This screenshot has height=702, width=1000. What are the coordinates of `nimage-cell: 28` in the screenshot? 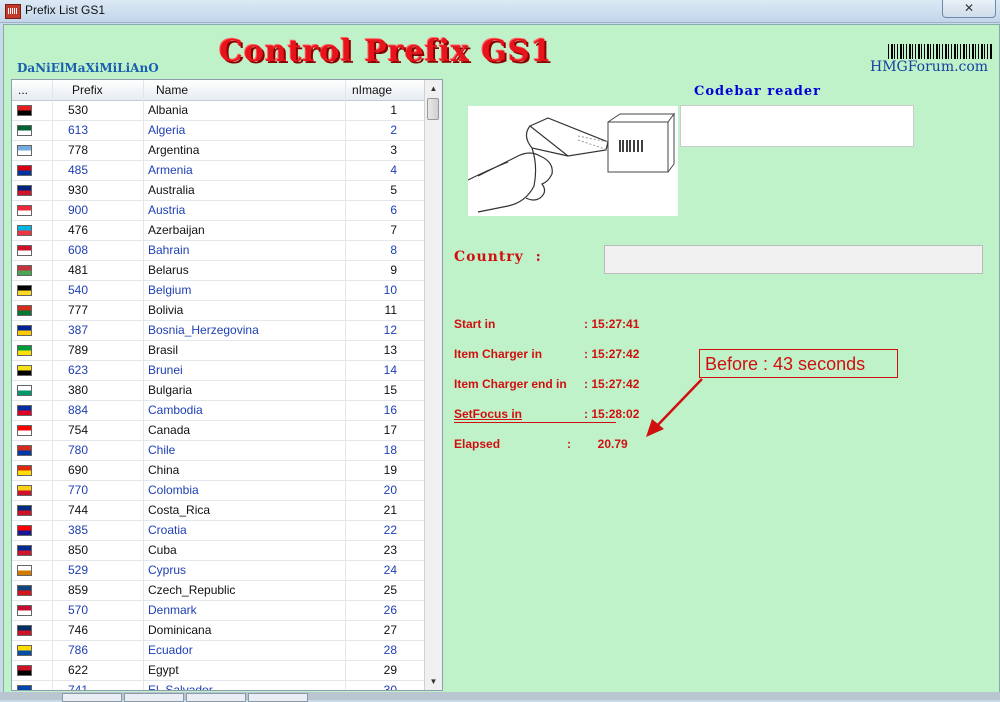 It's located at (390, 650).